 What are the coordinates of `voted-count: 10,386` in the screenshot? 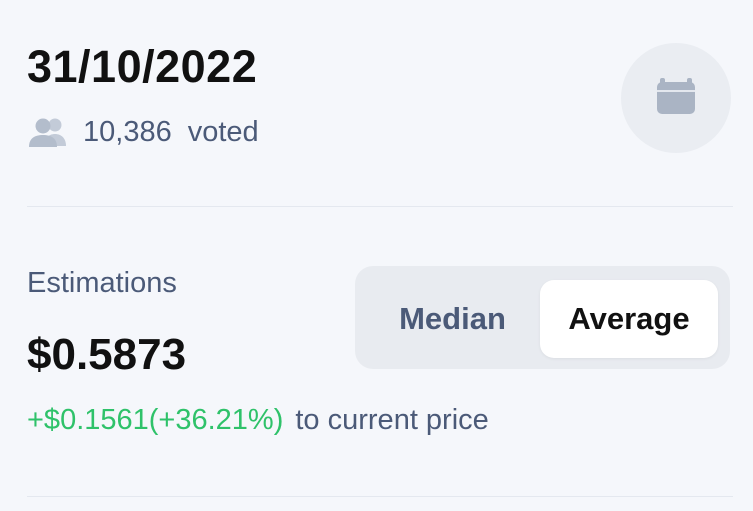 It's located at (127, 131).